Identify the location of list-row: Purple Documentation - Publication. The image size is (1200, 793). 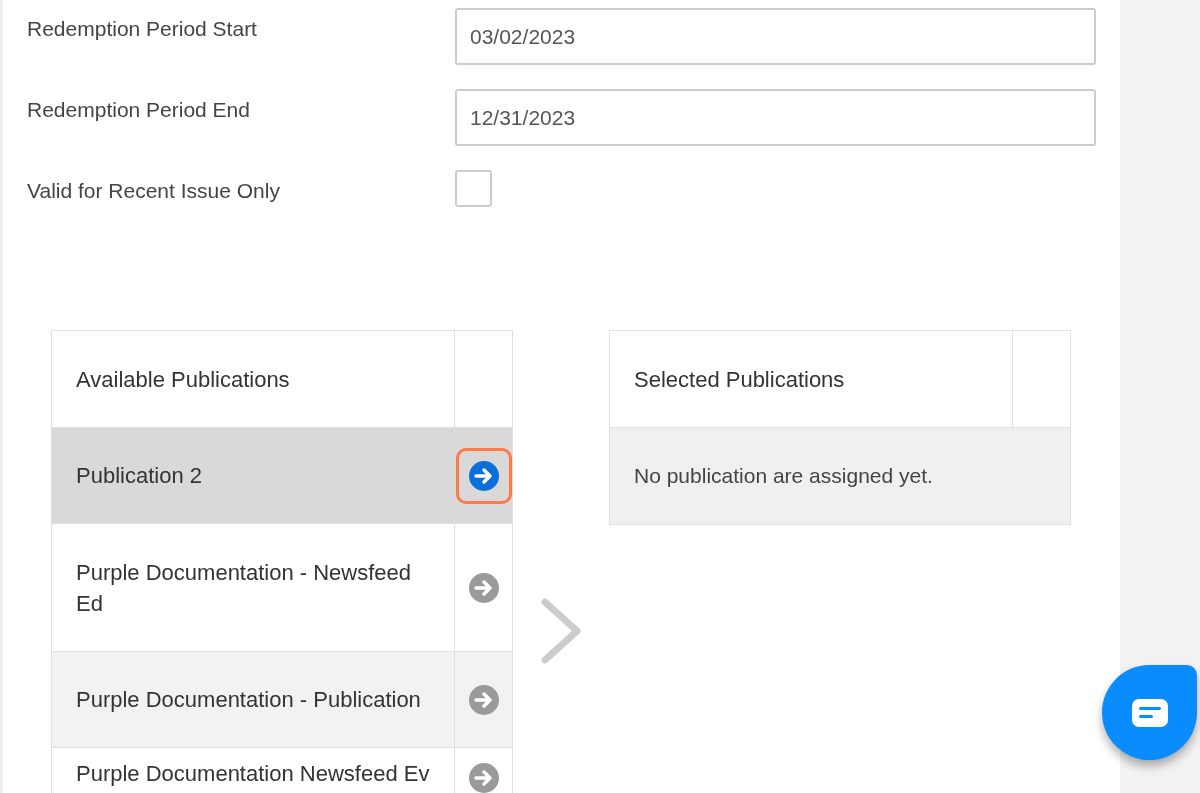
(282, 700).